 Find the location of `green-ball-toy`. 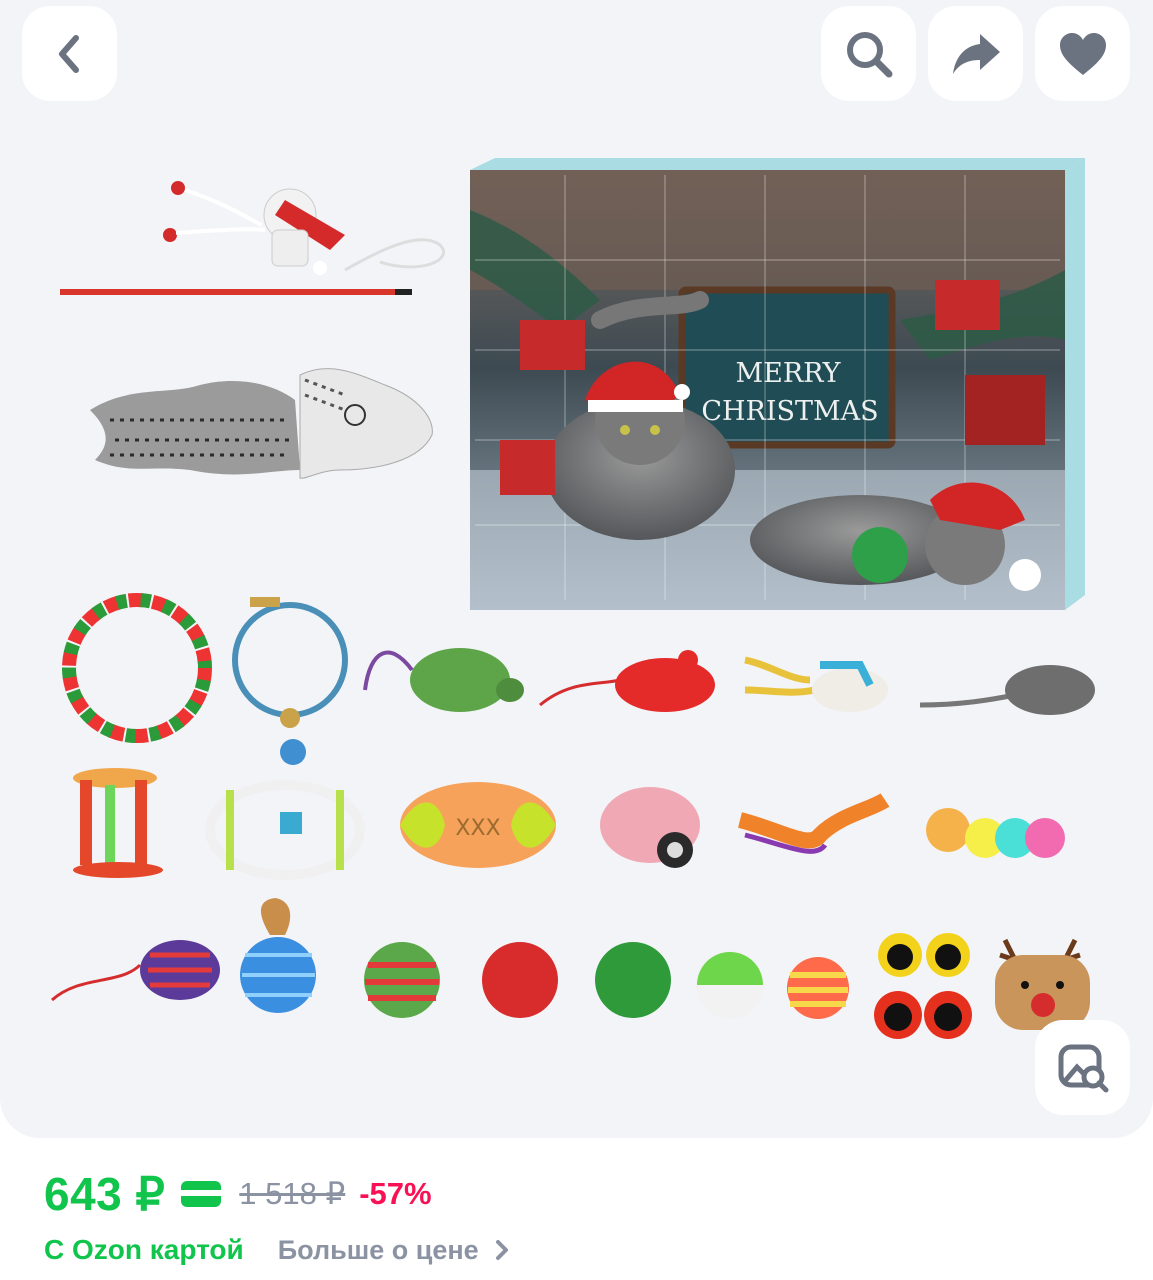

green-ball-toy is located at coordinates (633, 980).